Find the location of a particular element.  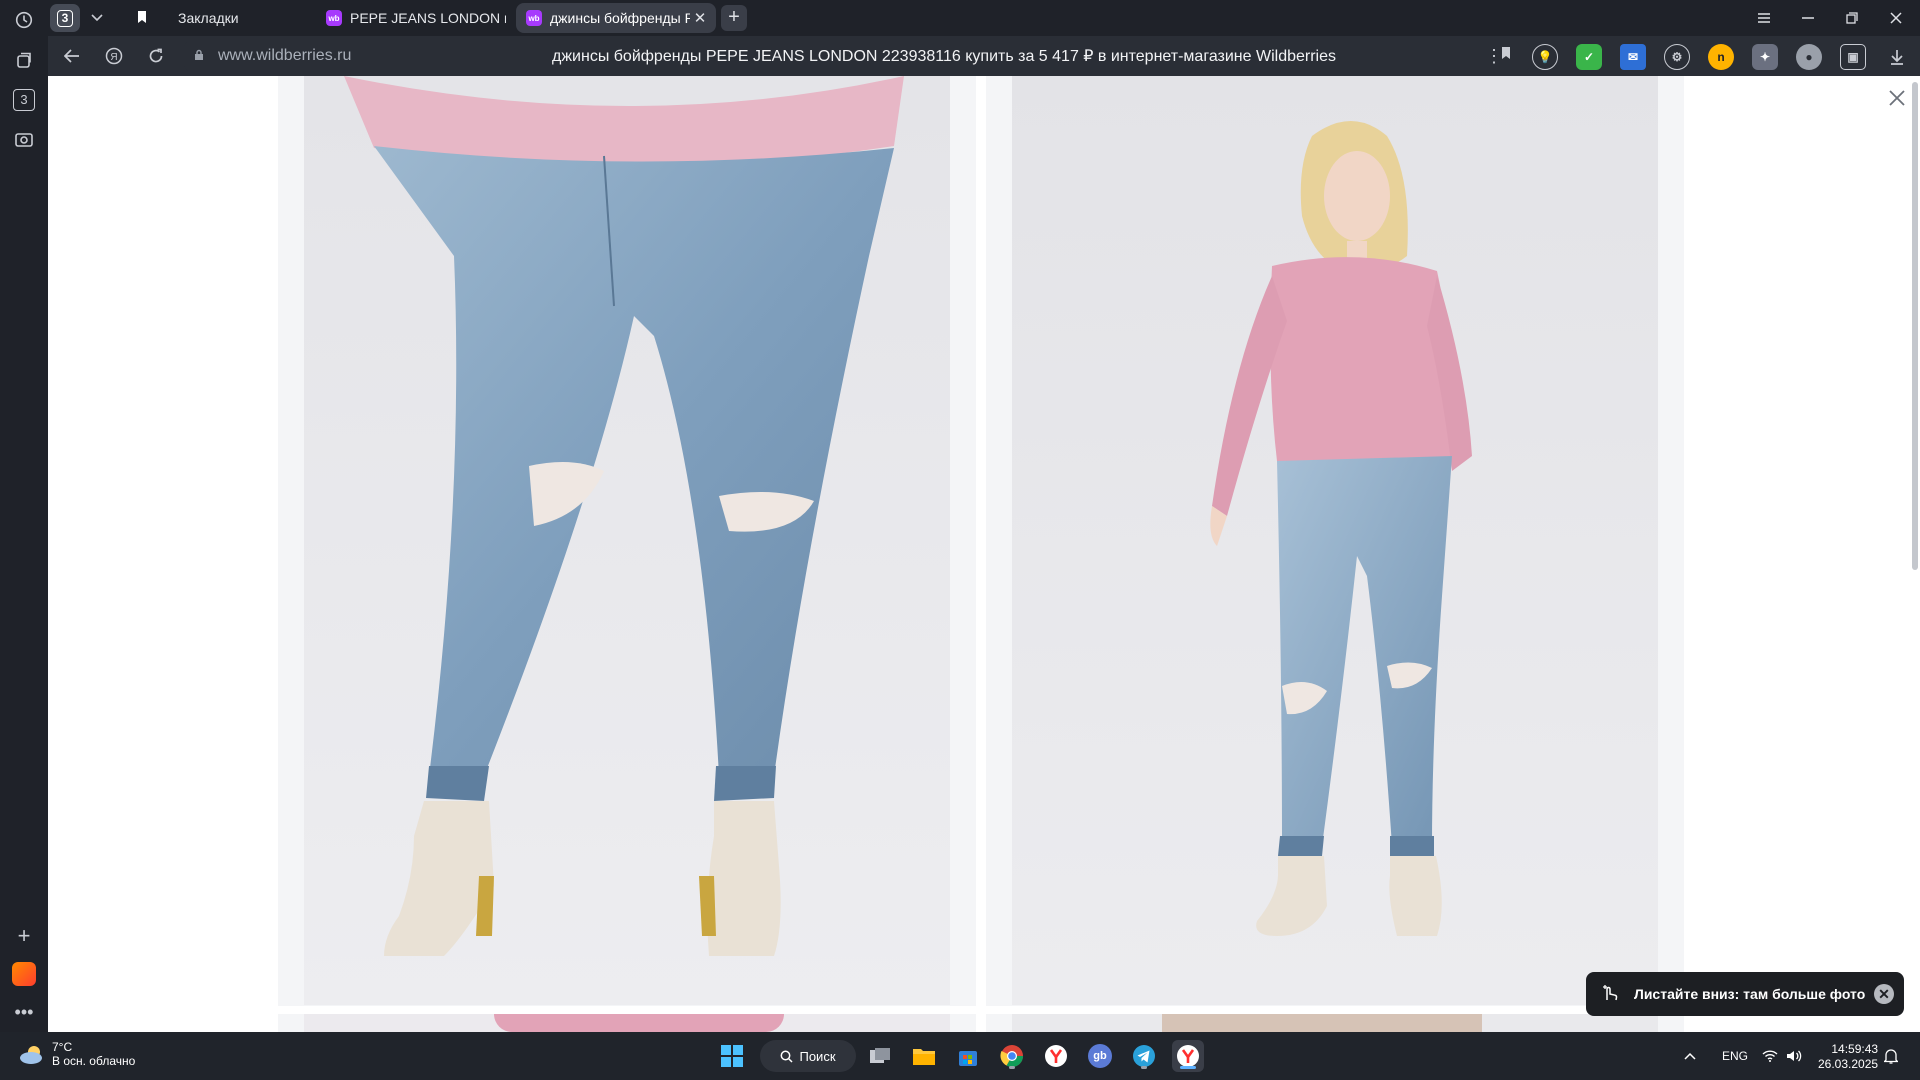

next-photo-left is located at coordinates (627, 1023).